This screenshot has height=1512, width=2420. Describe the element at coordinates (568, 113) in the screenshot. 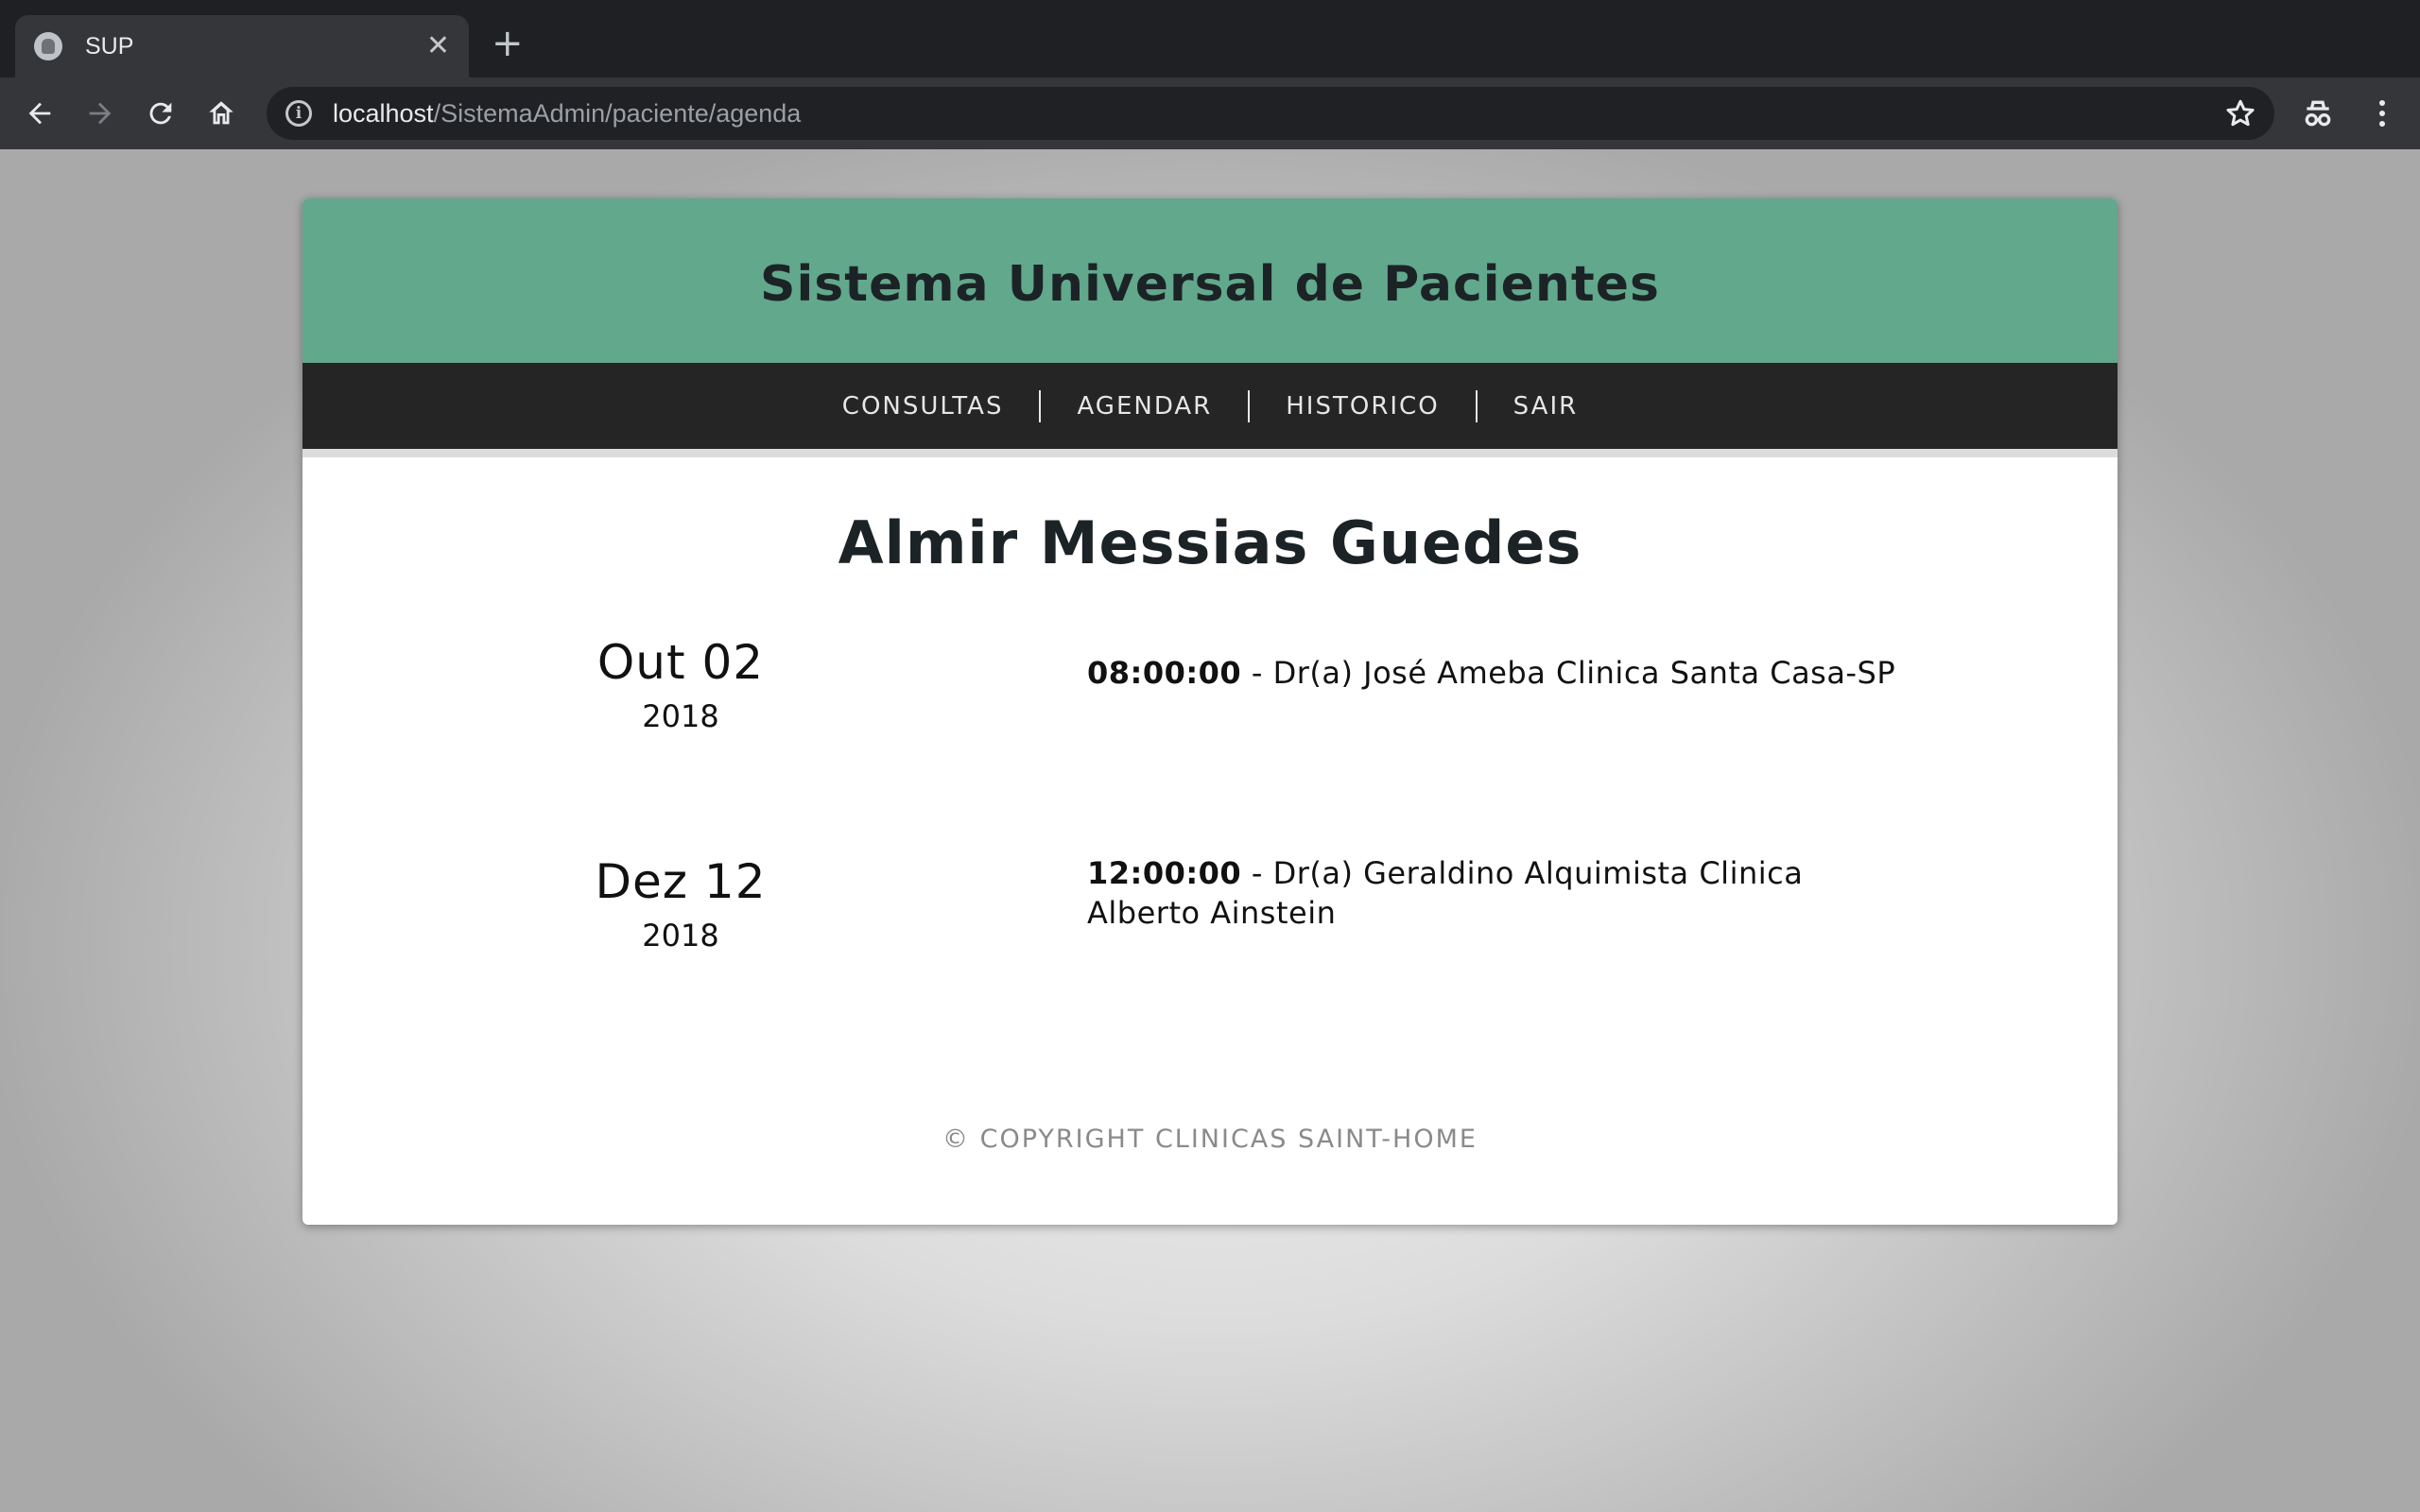

I see `url-text: localhost/SistemaAdmin/paciente/agenda` at that location.